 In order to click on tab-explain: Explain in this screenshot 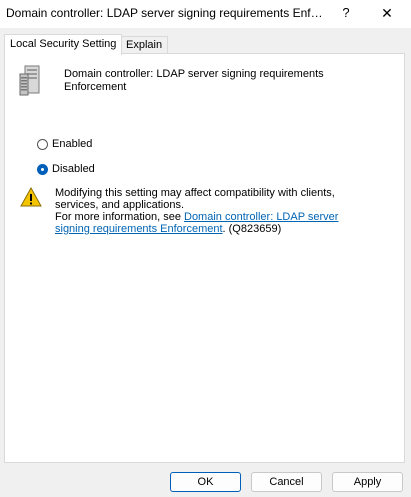, I will do `click(144, 45)`.